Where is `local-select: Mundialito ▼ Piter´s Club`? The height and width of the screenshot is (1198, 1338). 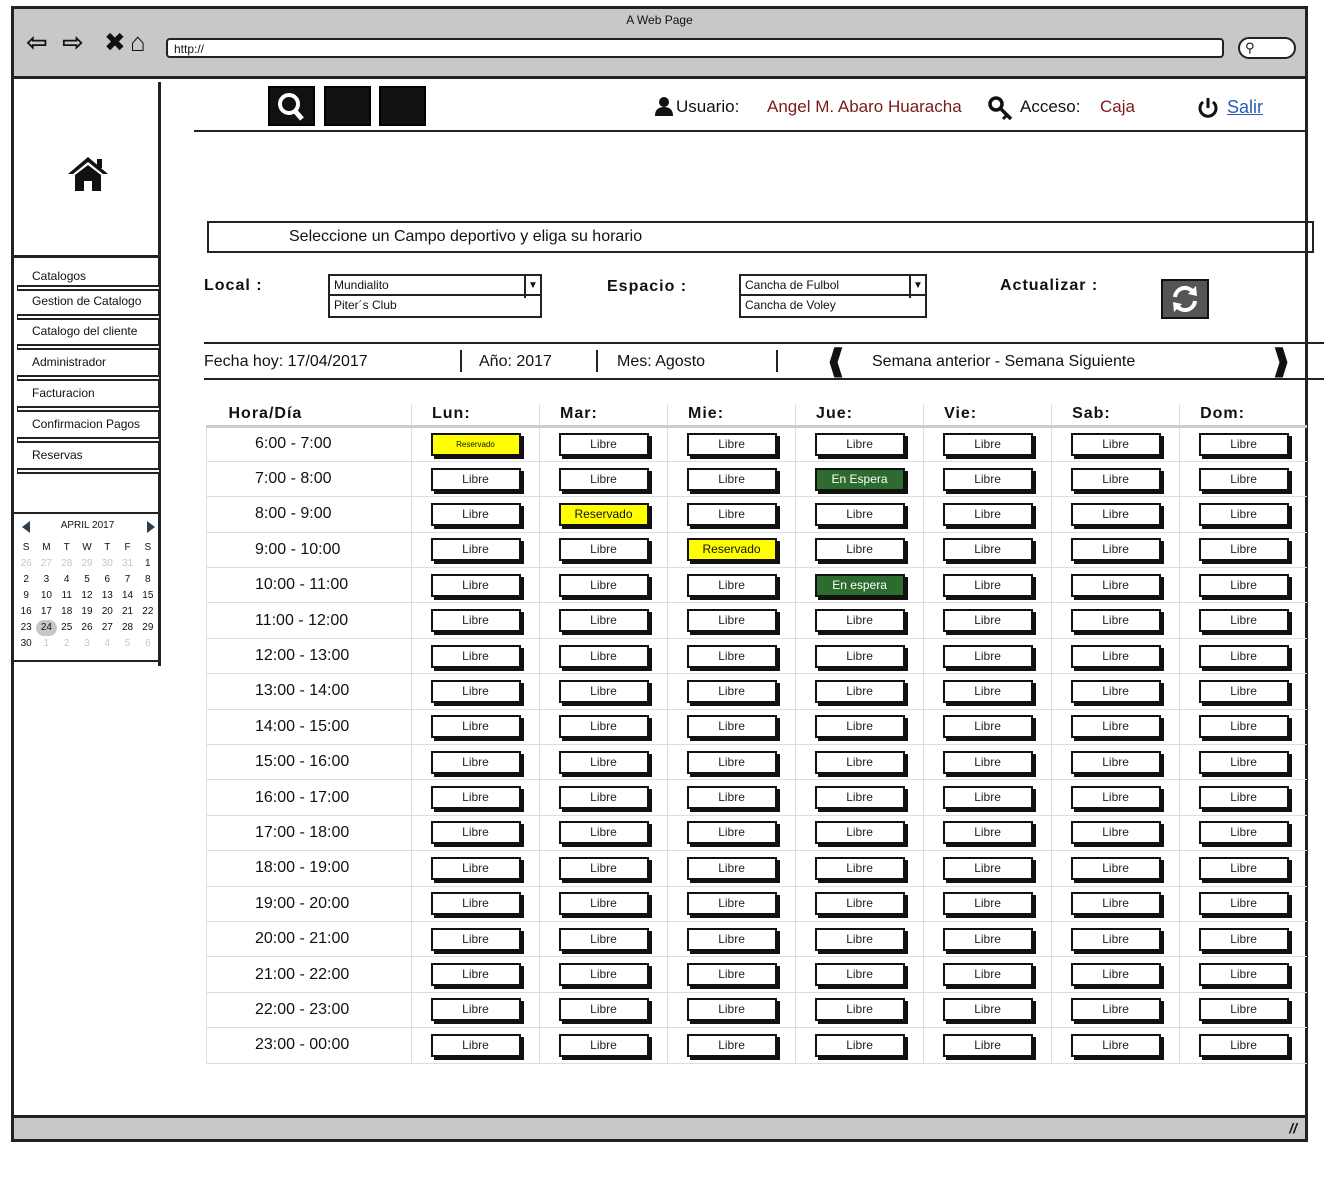 local-select: Mundialito ▼ Piter´s Club is located at coordinates (435, 296).